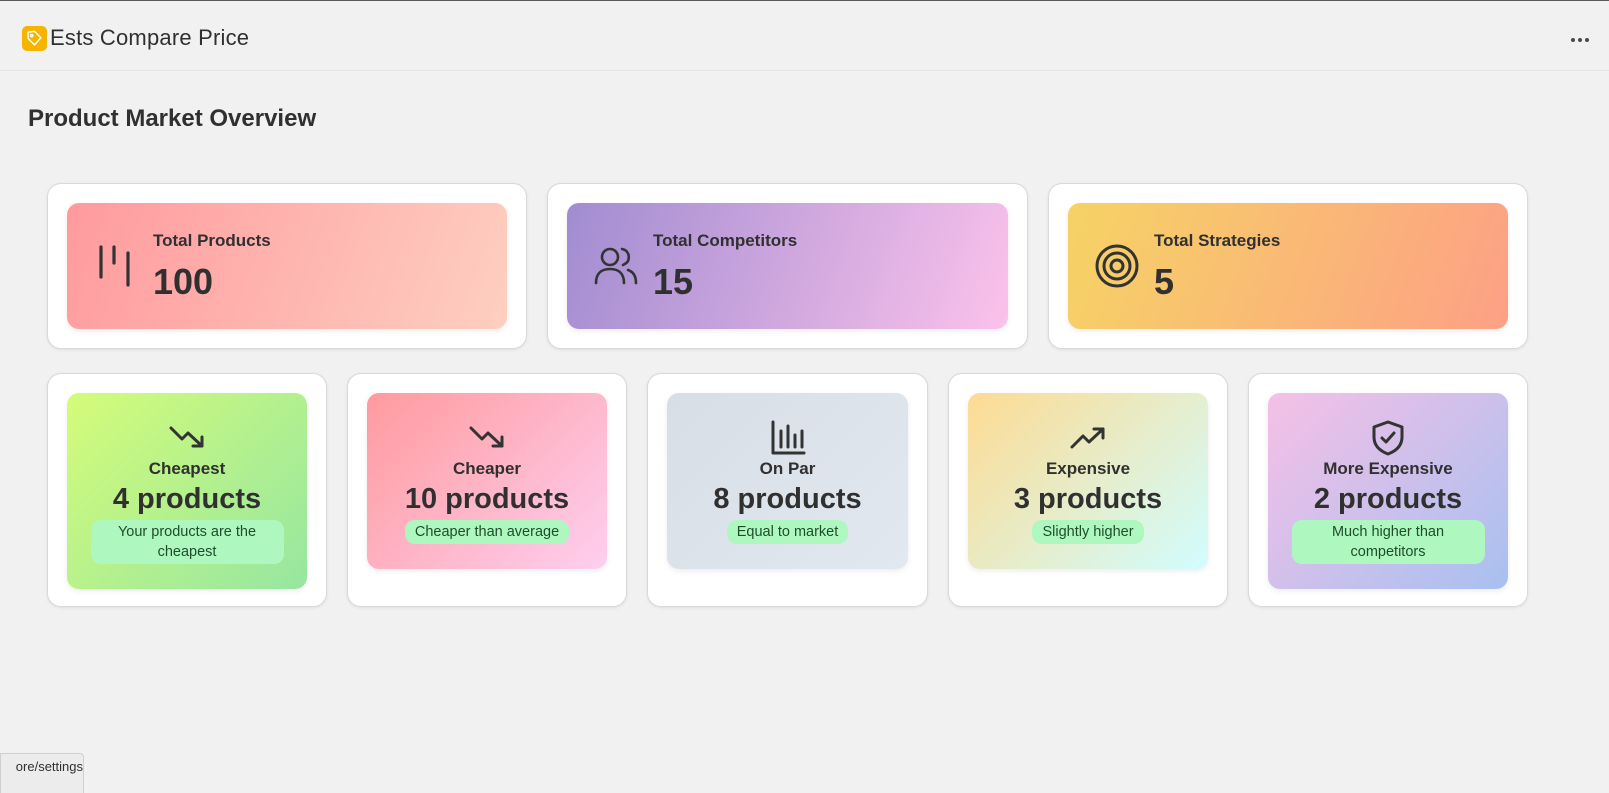  I want to click on tier-badge: Equal to market, so click(787, 532).